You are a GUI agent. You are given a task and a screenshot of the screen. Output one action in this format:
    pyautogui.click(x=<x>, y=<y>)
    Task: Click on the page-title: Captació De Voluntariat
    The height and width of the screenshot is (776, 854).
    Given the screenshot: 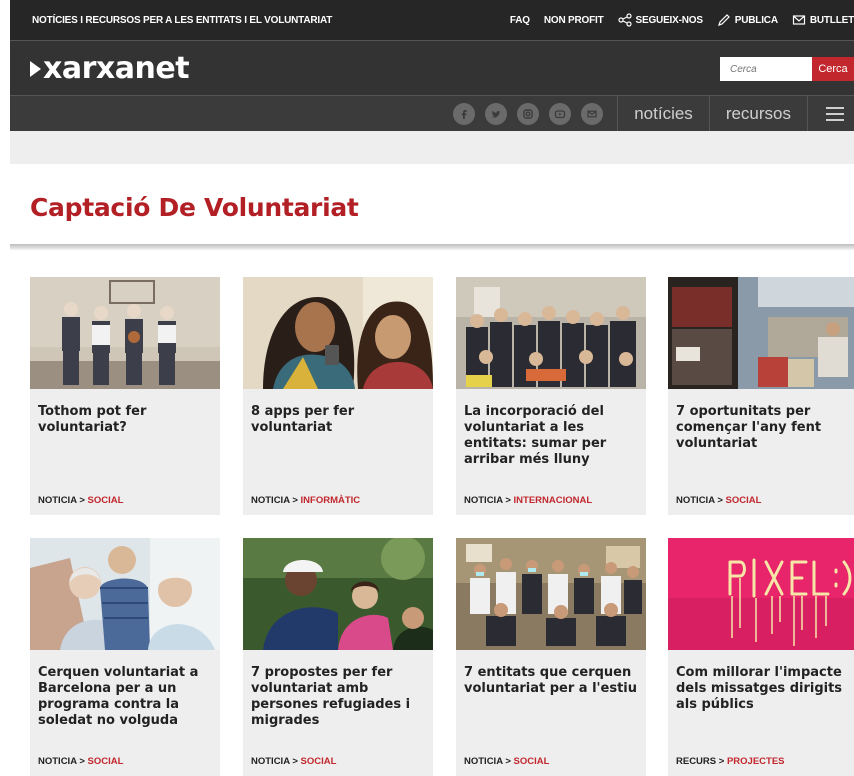 What is the action you would take?
    pyautogui.click(x=194, y=207)
    